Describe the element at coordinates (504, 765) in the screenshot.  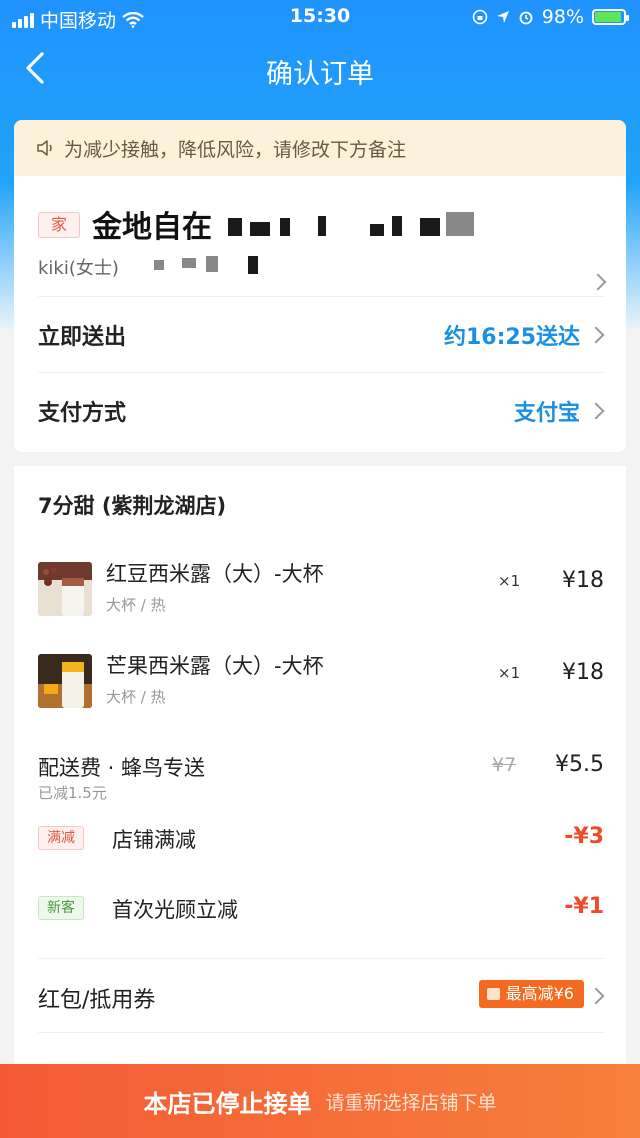
I see `delivery-fee-original: ¥7` at that location.